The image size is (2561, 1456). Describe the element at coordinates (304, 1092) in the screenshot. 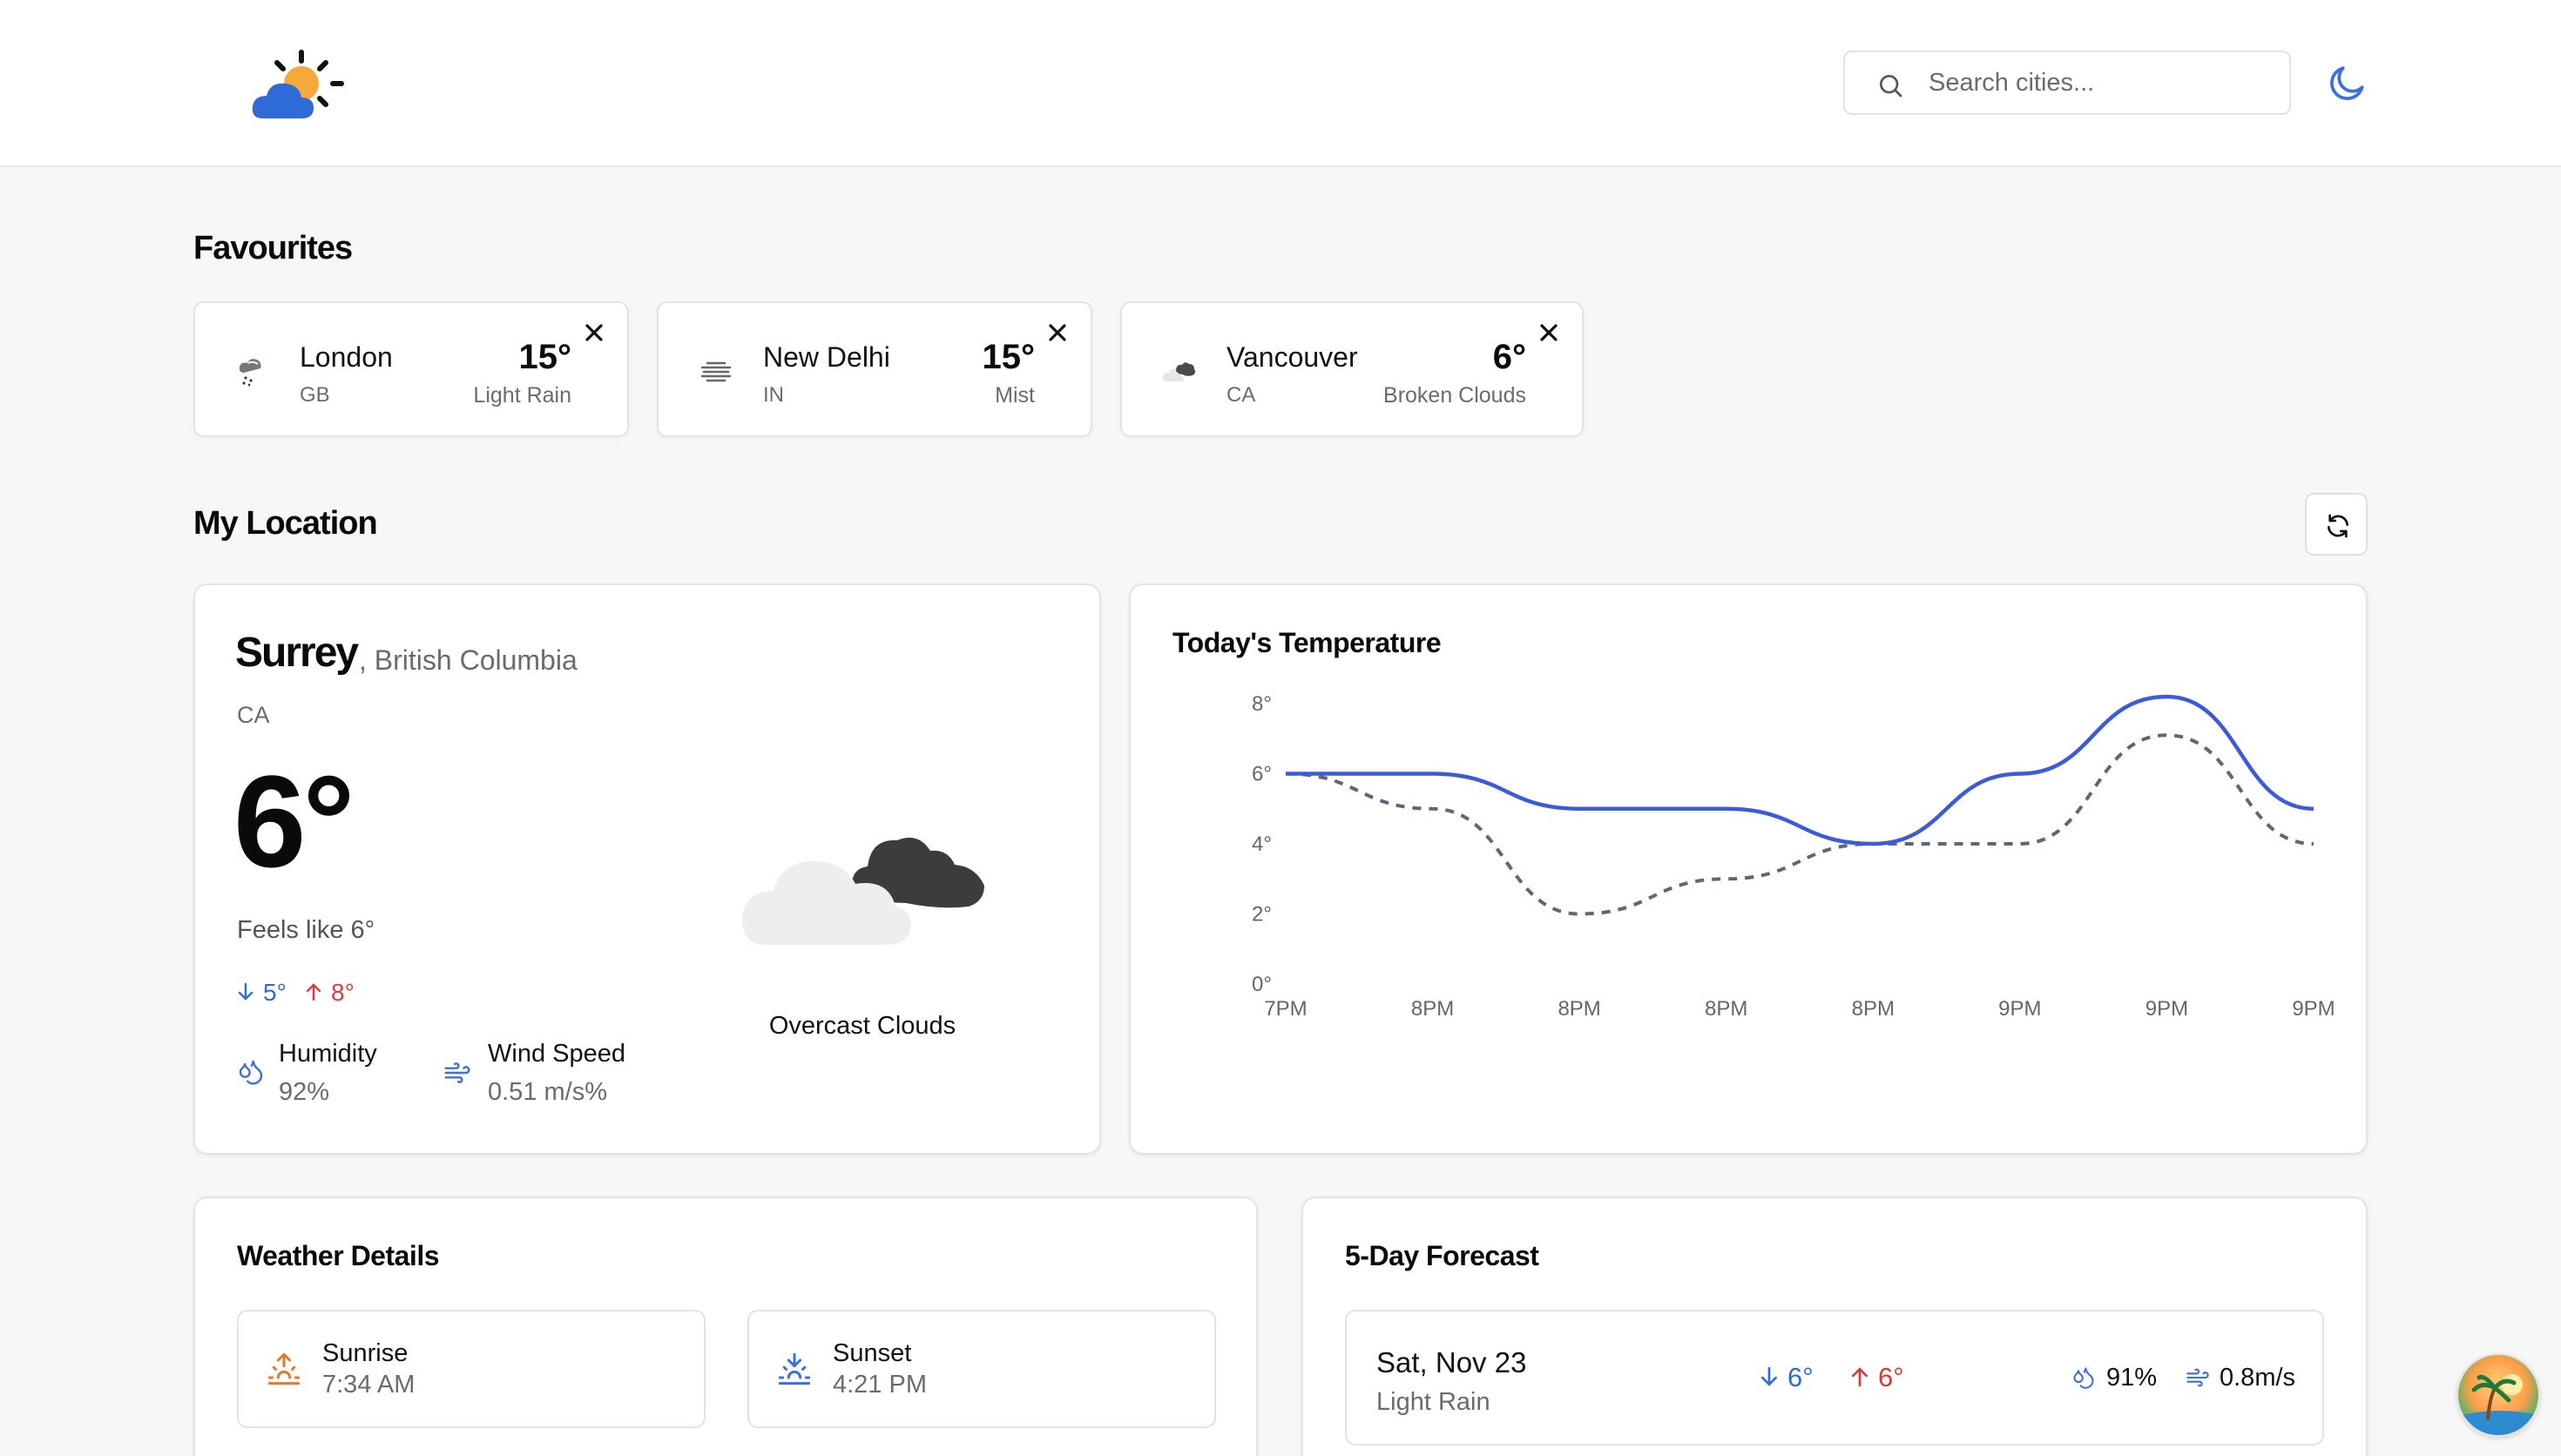

I see `humidity-value: 92%` at that location.